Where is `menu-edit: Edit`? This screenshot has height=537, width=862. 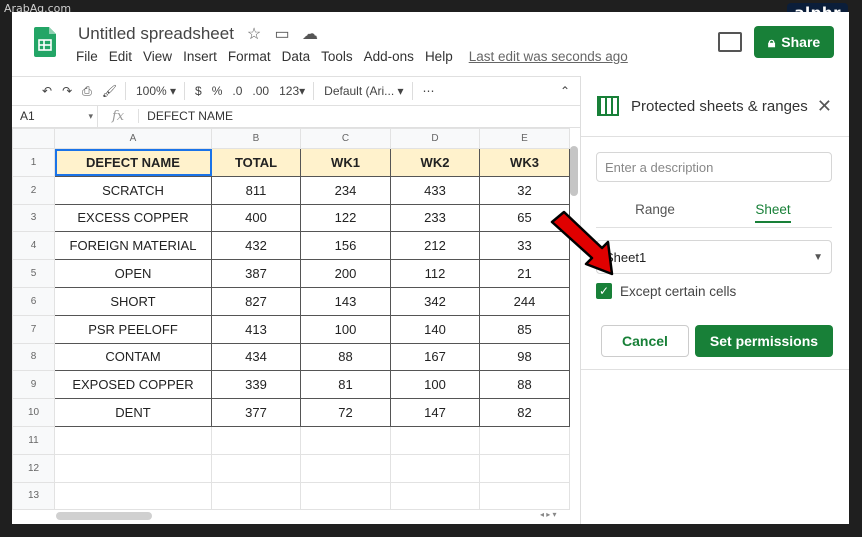
menu-edit: Edit is located at coordinates (120, 56).